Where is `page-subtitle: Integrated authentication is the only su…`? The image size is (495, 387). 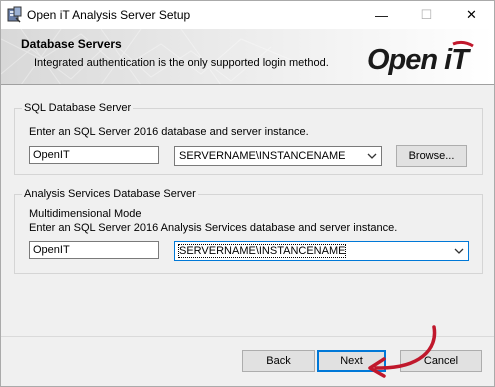
page-subtitle: Integrated authentication is the only su… is located at coordinates (181, 63).